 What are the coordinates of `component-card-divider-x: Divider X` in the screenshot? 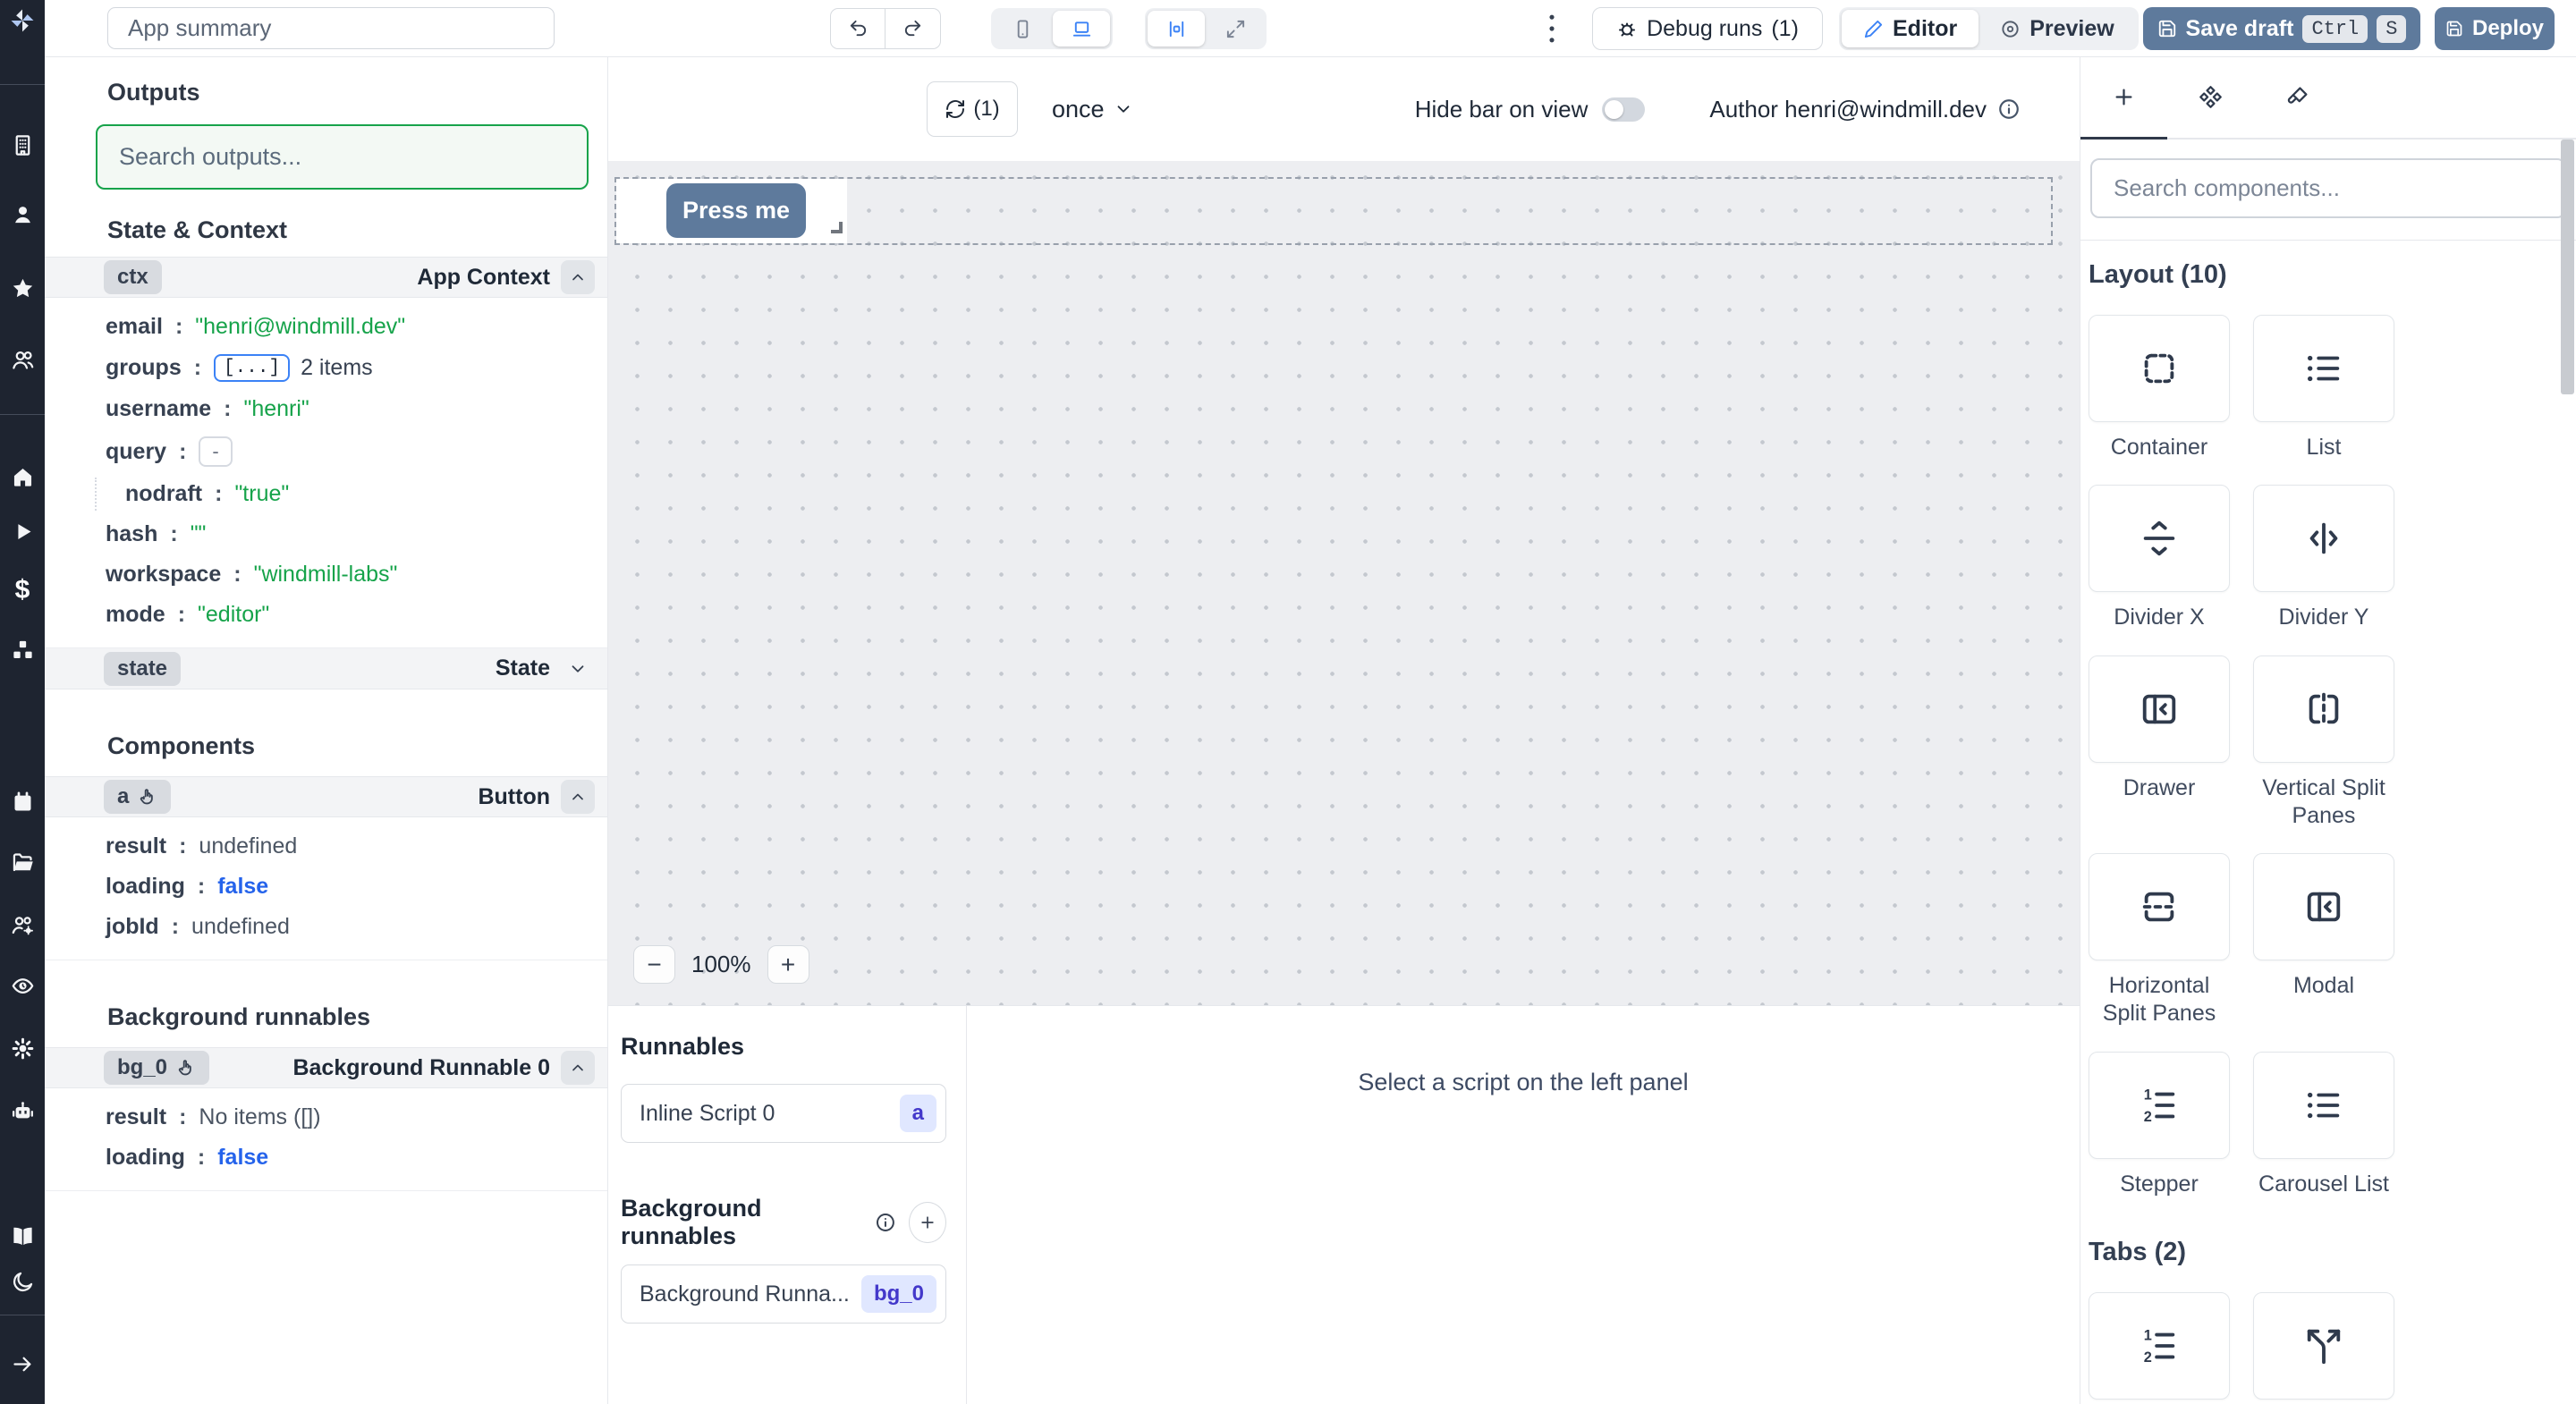 It's located at (2159, 558).